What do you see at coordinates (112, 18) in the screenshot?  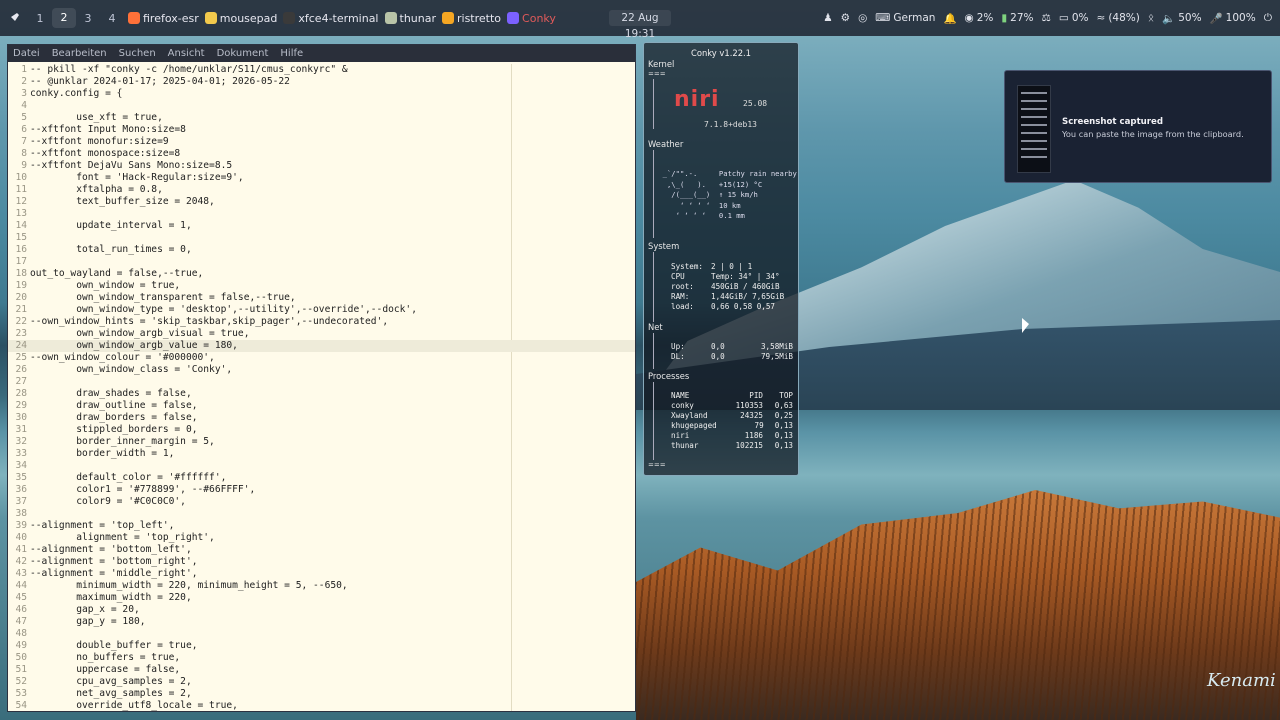 I see `workspace-4: 4` at bounding box center [112, 18].